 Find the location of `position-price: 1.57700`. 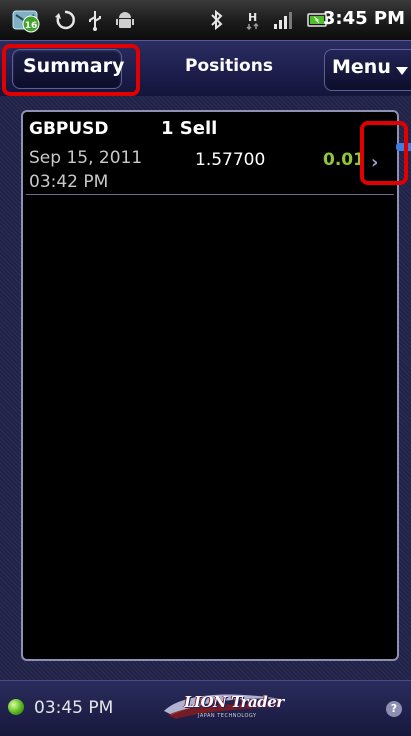

position-price: 1.57700 is located at coordinates (230, 160).